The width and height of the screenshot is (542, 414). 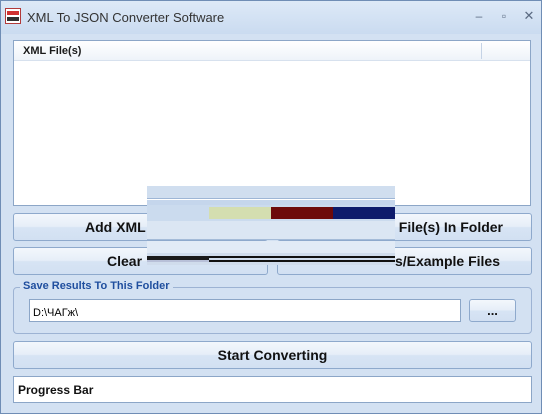 What do you see at coordinates (245, 310) in the screenshot?
I see `output-folder-input` at bounding box center [245, 310].